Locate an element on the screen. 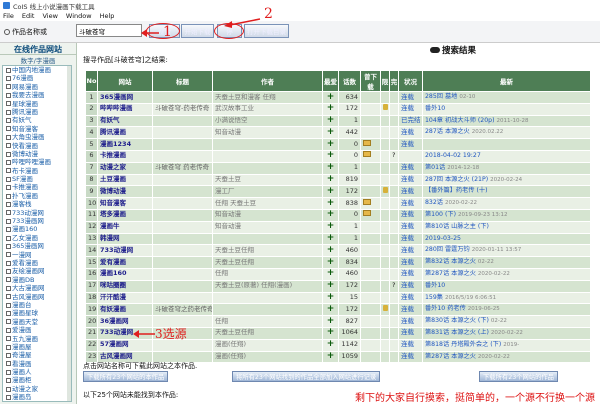 Image resolution: width=600 pixels, height=404 pixels. cell-lat: 159集 2016/5/19 6:06:51 is located at coordinates (506, 298).